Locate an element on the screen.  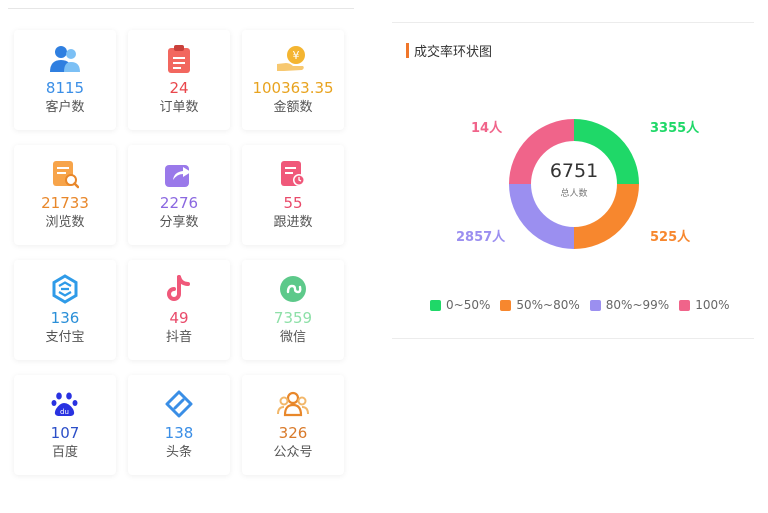
baidu-icon: du is located at coordinates (65, 404).